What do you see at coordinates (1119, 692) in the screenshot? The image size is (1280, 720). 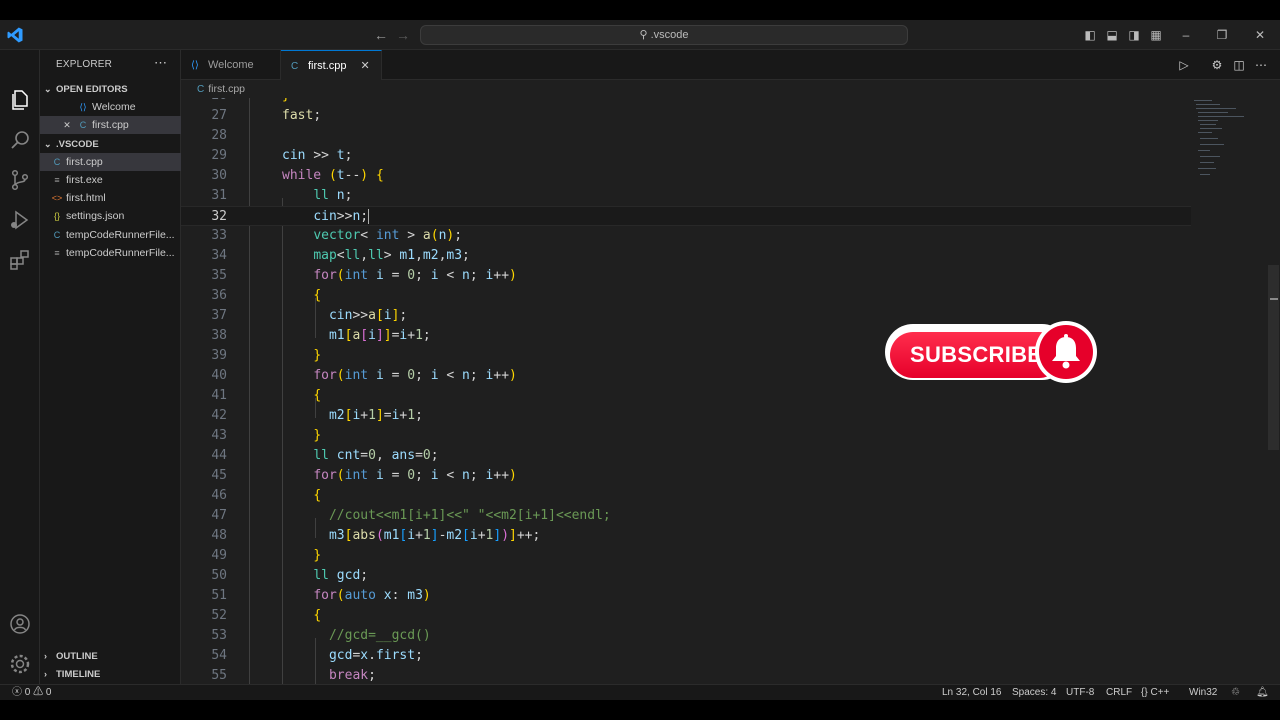 I see `end-of-line: CRLF` at bounding box center [1119, 692].